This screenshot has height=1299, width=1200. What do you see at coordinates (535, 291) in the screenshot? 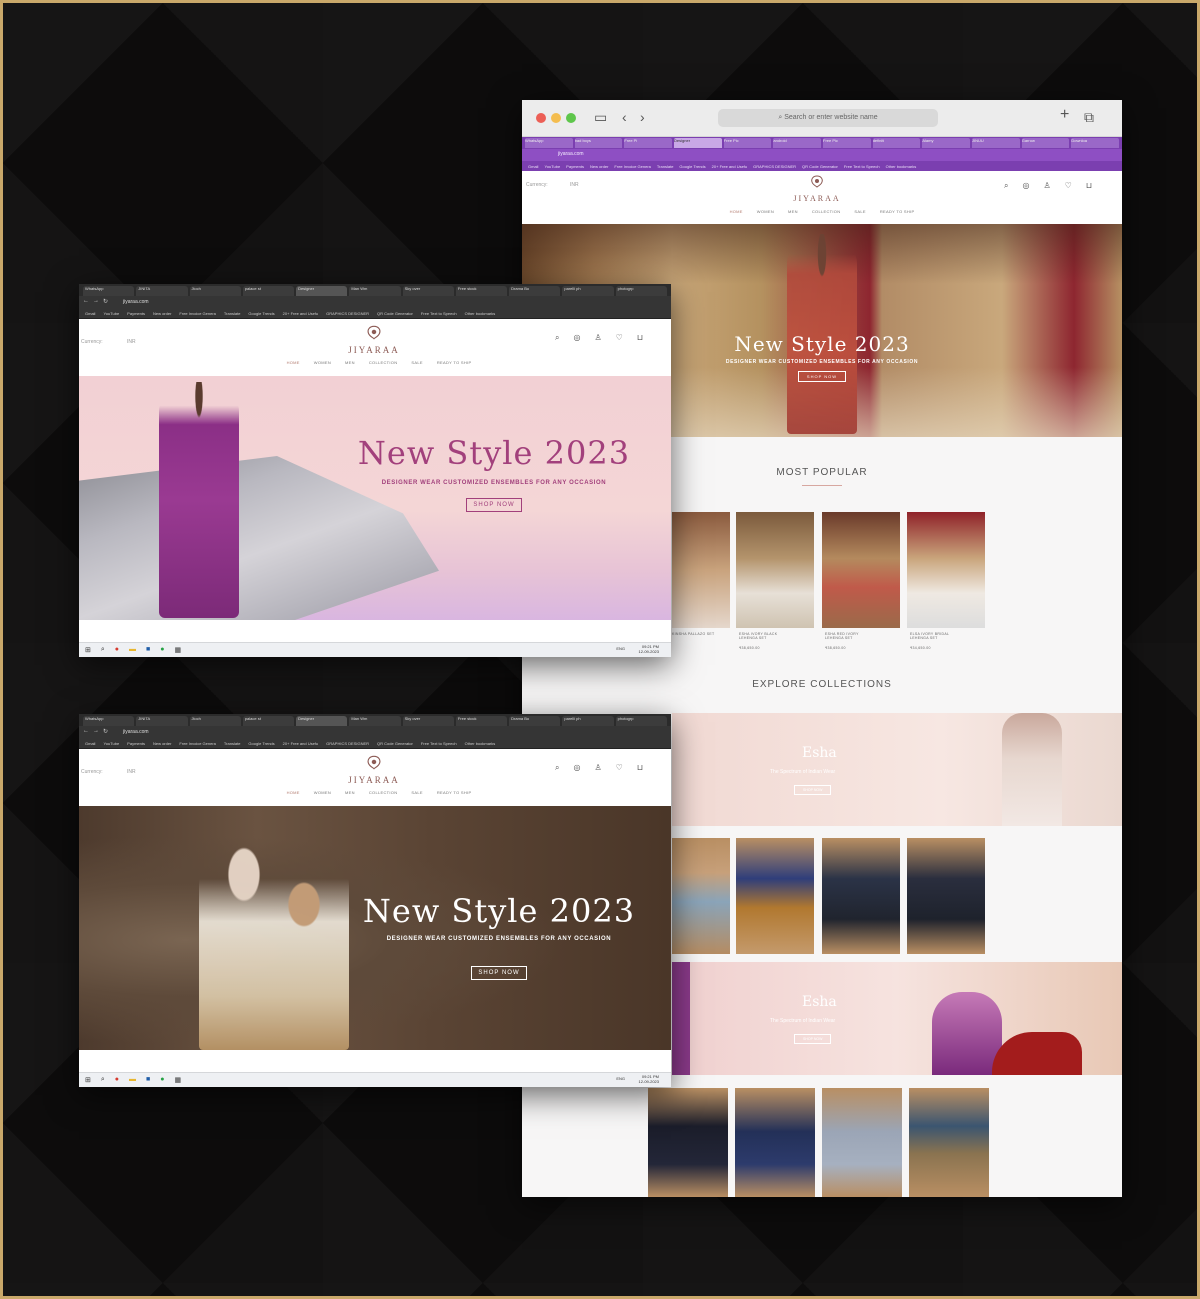
I see `tab: Drama Bo` at bounding box center [535, 291].